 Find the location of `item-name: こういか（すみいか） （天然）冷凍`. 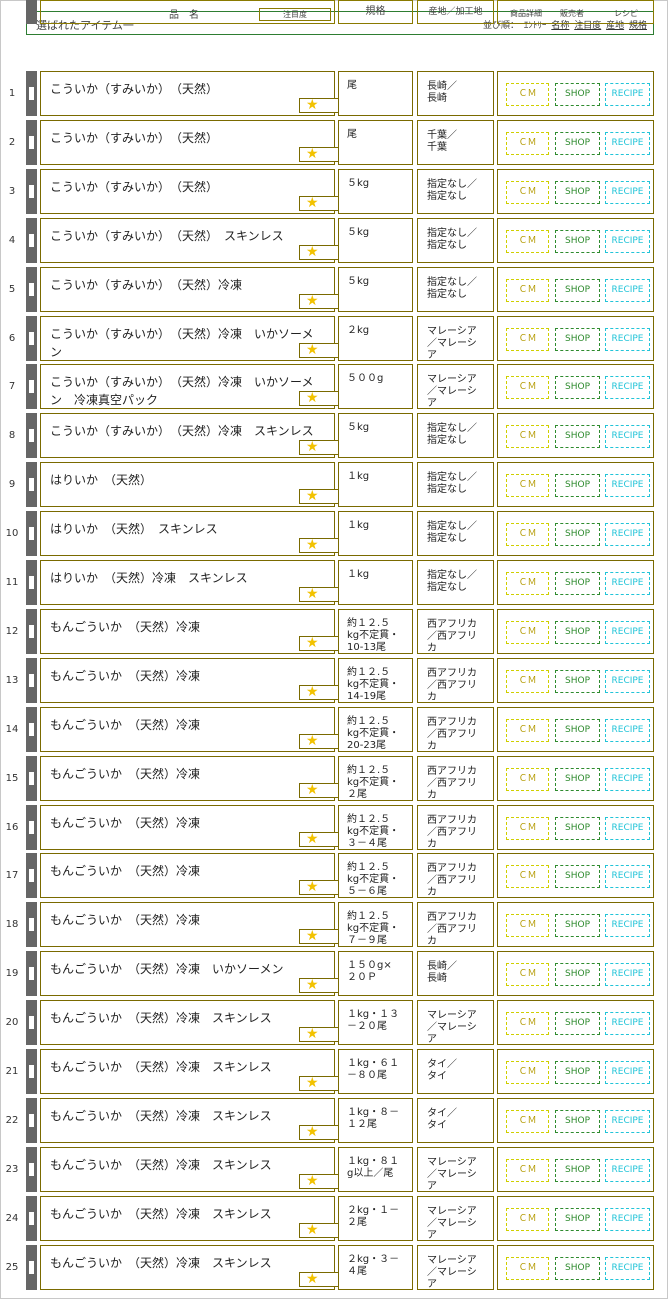

item-name: こういか（すみいか） （天然）冷凍 is located at coordinates (185, 285).